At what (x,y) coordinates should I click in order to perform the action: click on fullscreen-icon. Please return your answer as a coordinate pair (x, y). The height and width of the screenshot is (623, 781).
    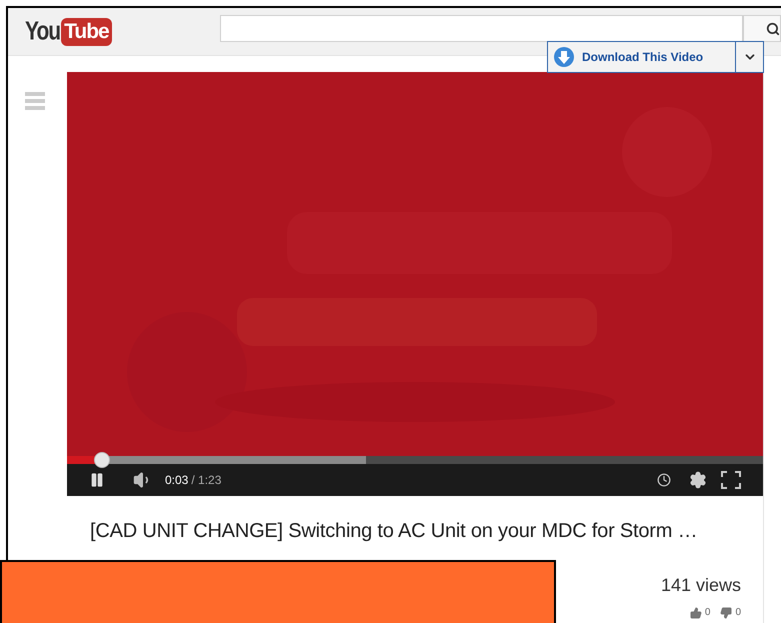
    Looking at the image, I should click on (731, 480).